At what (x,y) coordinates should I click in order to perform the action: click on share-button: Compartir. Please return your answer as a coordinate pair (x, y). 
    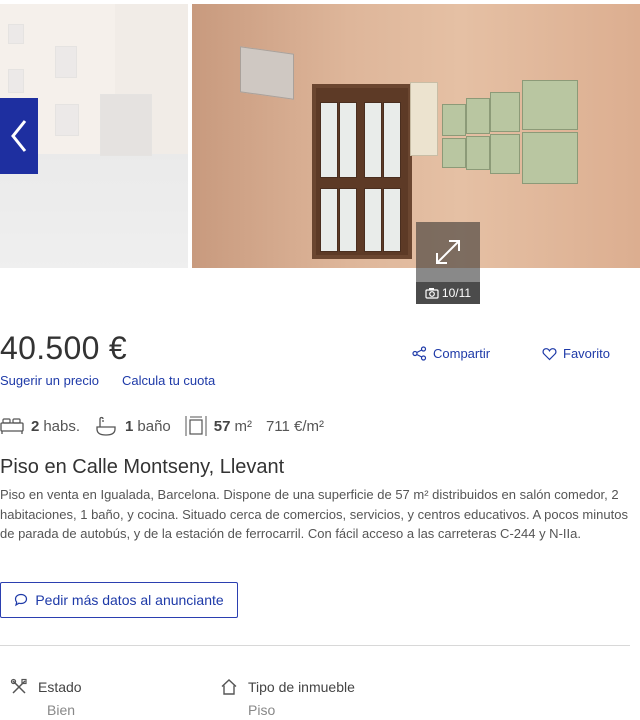
    Looking at the image, I should click on (451, 353).